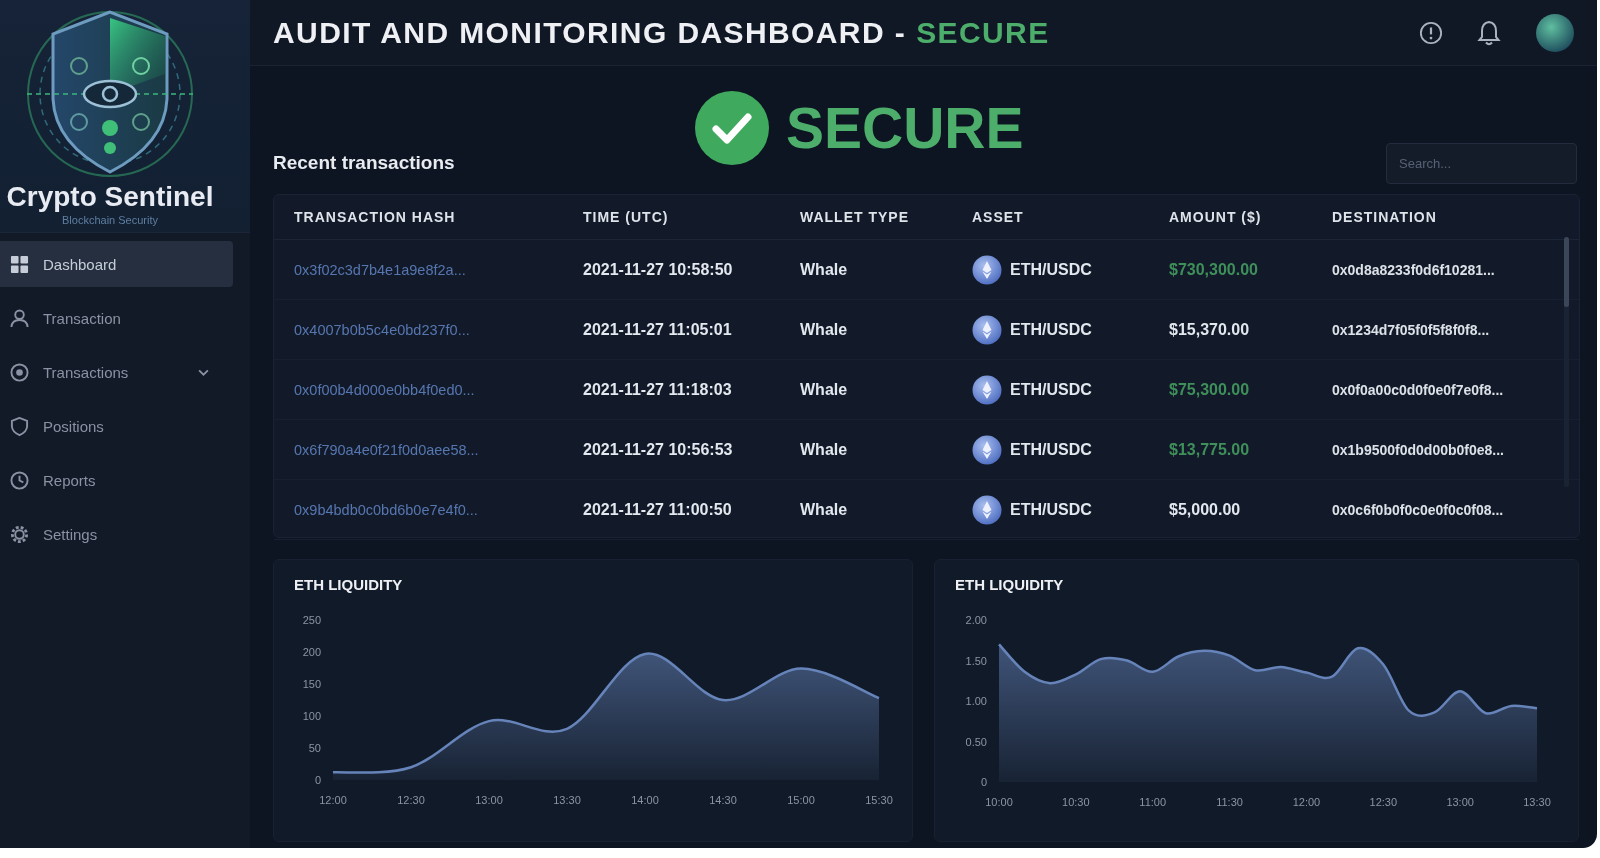 The image size is (1600, 858). What do you see at coordinates (116, 372) in the screenshot?
I see `nav-item: Transactions` at bounding box center [116, 372].